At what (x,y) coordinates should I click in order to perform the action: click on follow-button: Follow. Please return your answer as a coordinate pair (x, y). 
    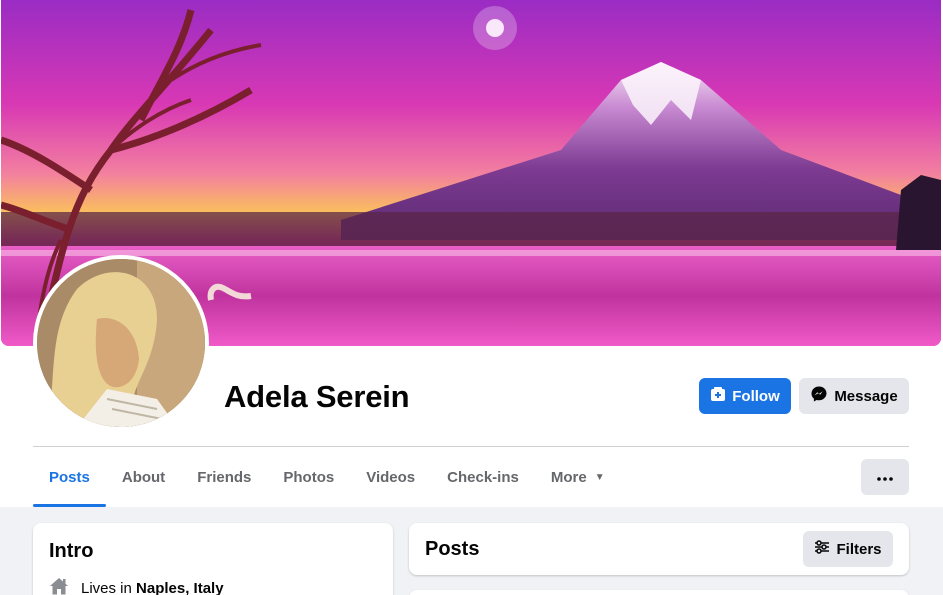
    Looking at the image, I should click on (745, 396).